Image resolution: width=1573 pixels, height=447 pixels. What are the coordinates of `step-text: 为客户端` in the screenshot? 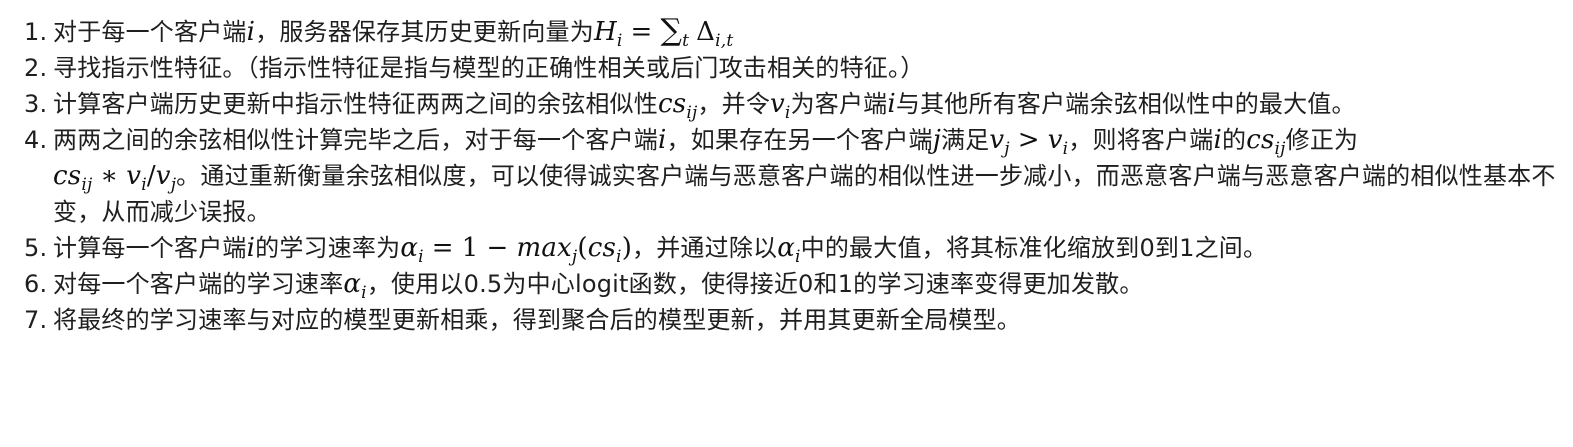 It's located at (839, 104).